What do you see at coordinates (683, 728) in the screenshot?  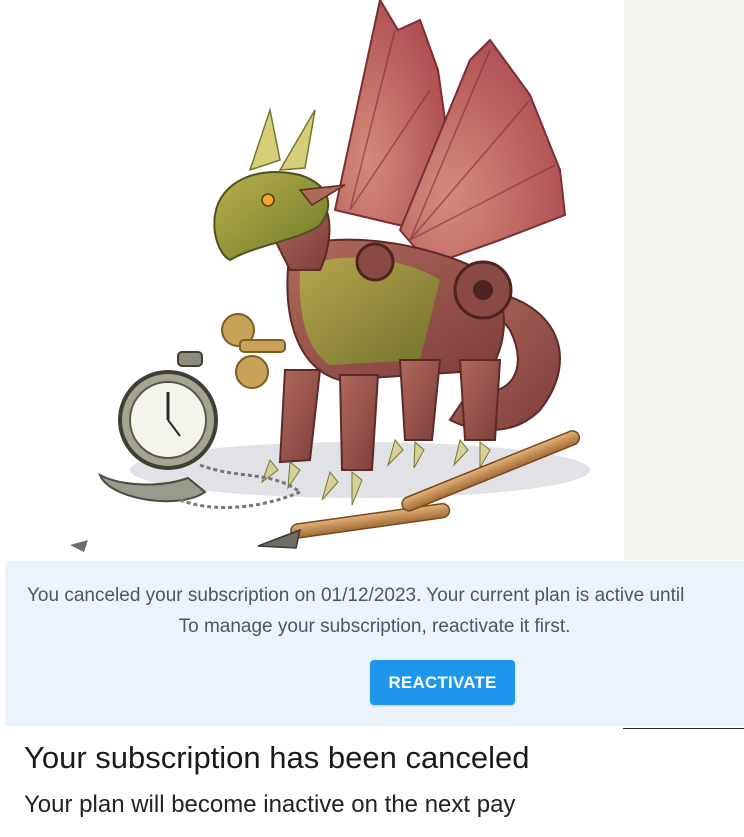 I see `section-divider` at bounding box center [683, 728].